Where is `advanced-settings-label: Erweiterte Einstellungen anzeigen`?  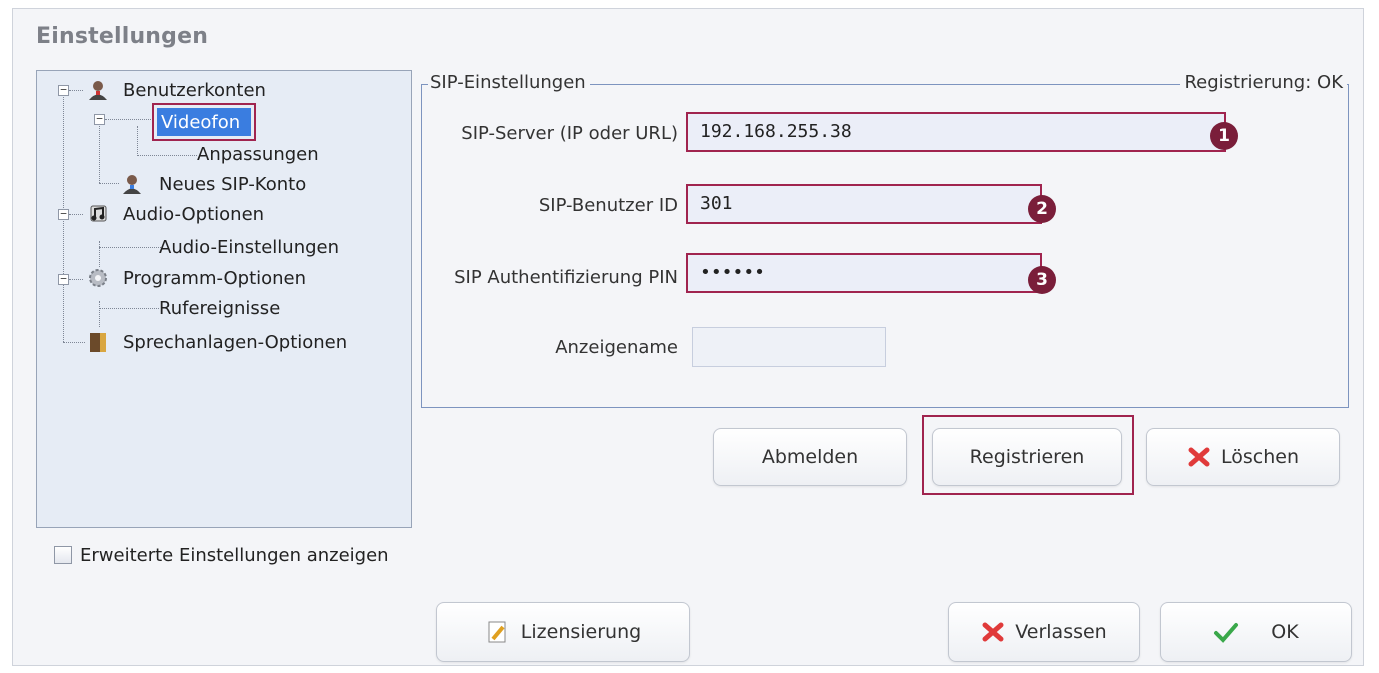 advanced-settings-label: Erweiterte Einstellungen anzeigen is located at coordinates (234, 555).